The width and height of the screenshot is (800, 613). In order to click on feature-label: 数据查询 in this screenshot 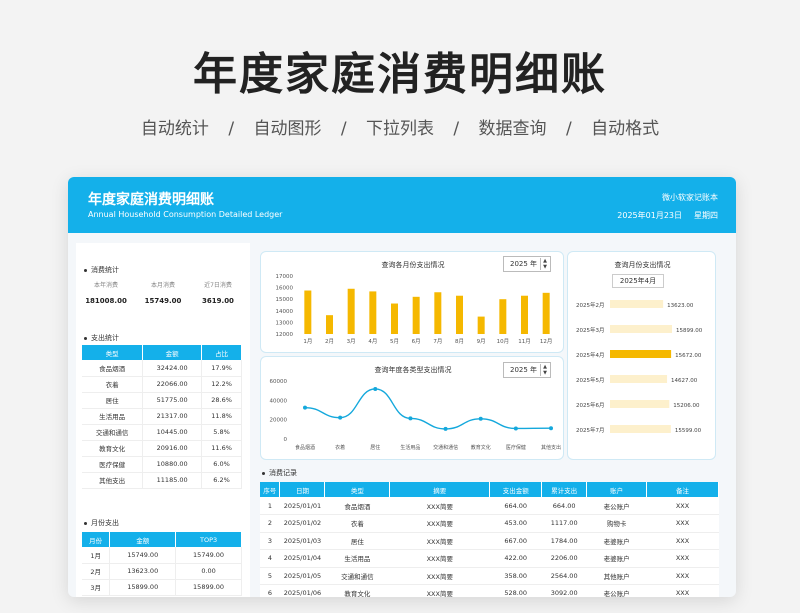, I will do `click(512, 129)`.